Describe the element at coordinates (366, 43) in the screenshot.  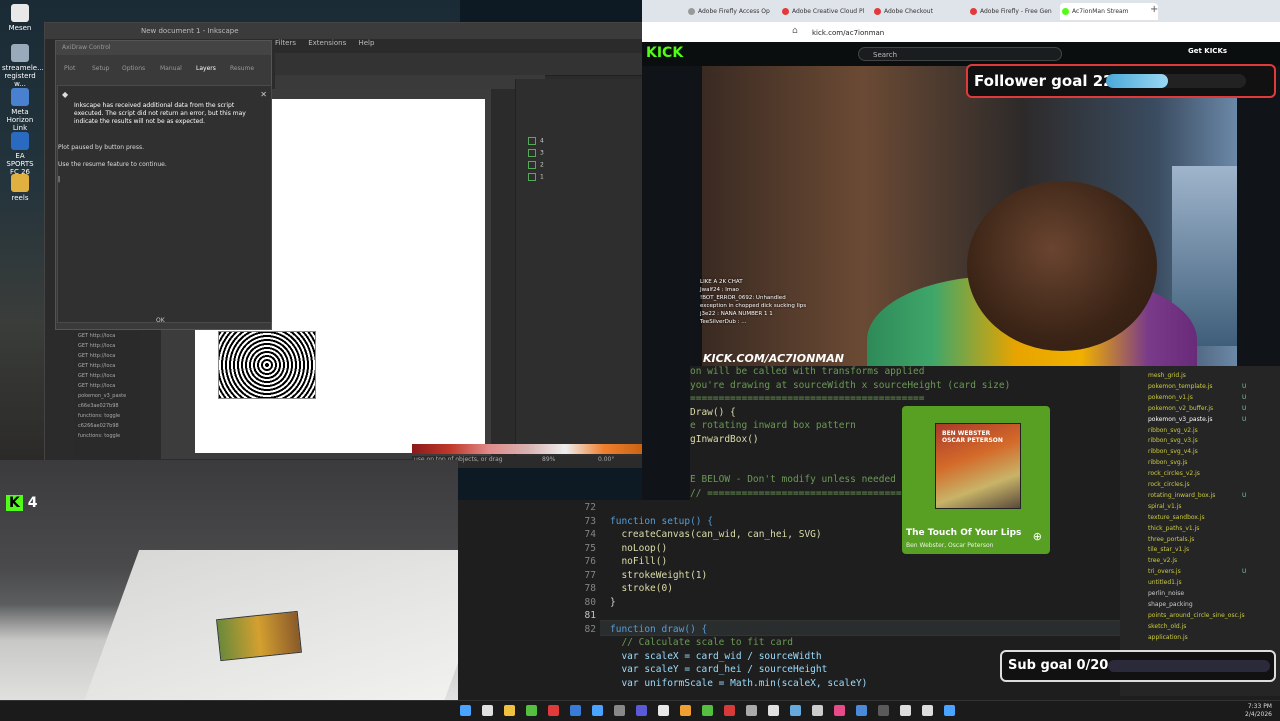
I see `menu-help: Help` at that location.